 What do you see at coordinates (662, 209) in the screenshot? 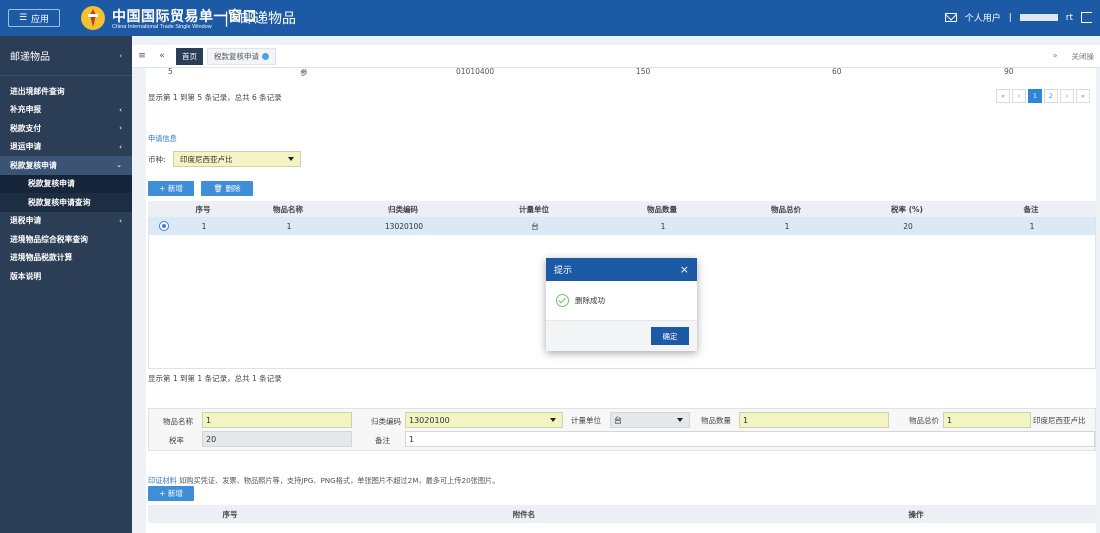
I see `column-header: 物品数量` at bounding box center [662, 209].